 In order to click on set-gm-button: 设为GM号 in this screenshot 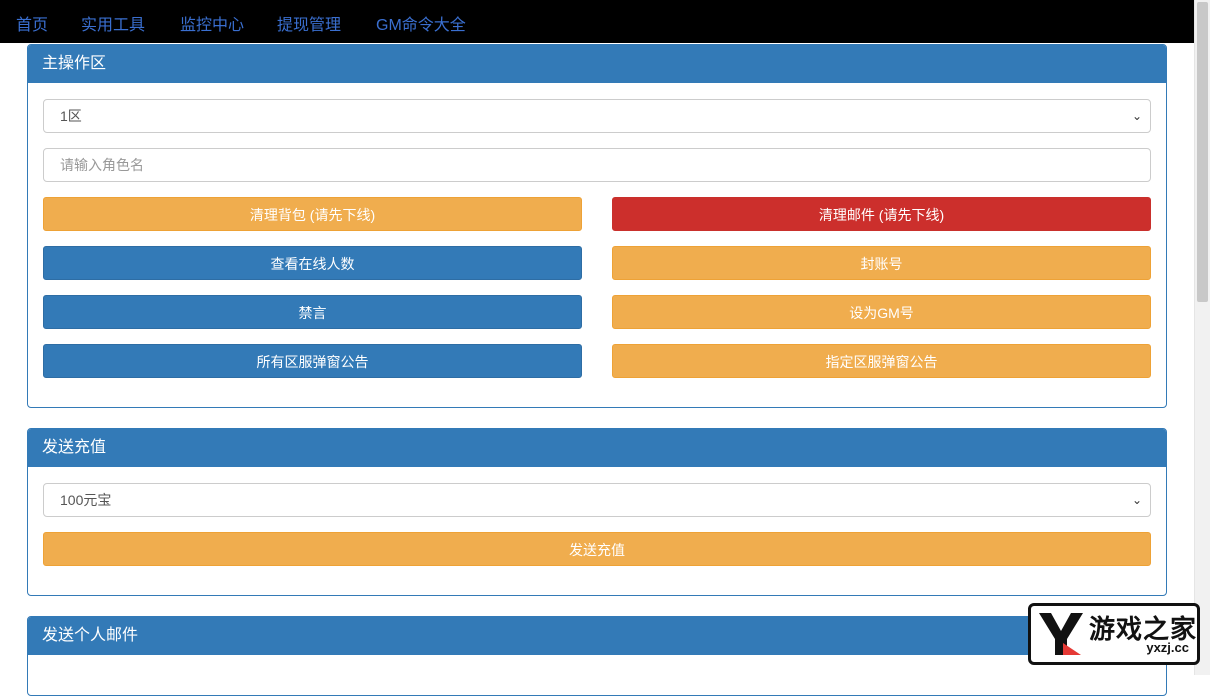, I will do `click(881, 312)`.